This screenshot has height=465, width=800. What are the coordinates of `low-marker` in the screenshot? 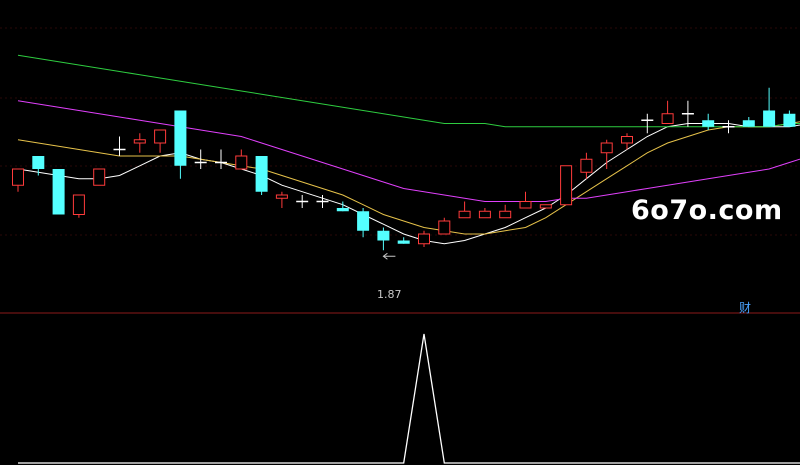 It's located at (389, 256).